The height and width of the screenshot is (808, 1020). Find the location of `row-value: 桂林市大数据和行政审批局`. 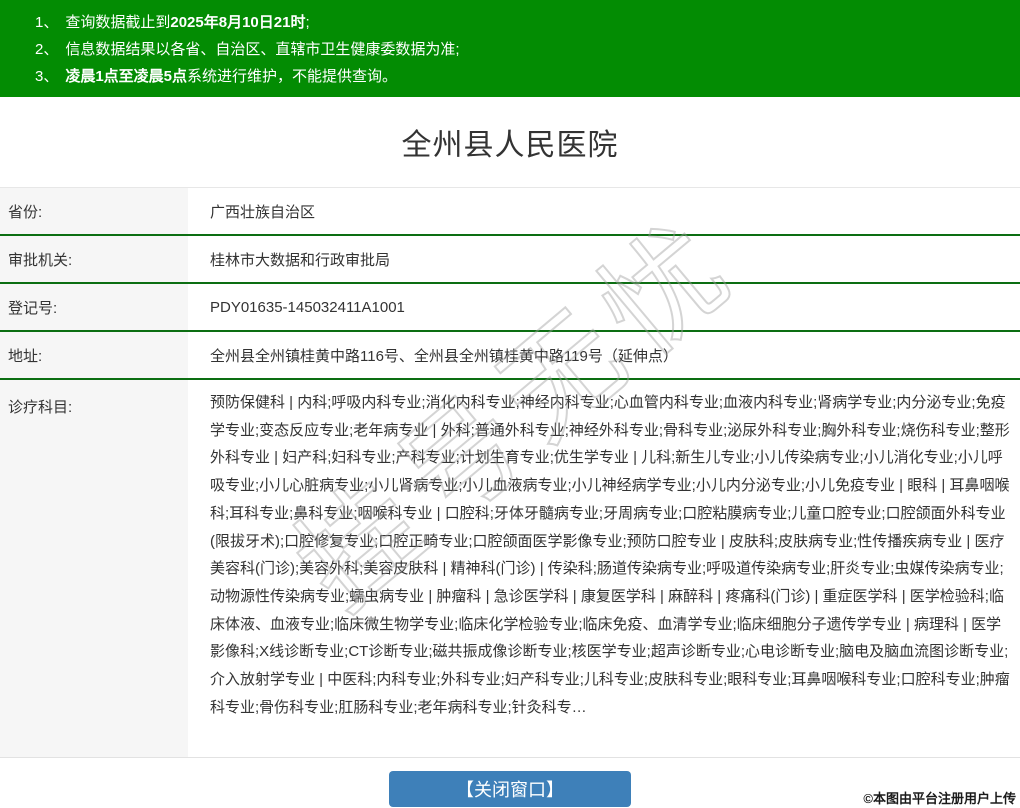

row-value: 桂林市大数据和行政审批局 is located at coordinates (300, 260).